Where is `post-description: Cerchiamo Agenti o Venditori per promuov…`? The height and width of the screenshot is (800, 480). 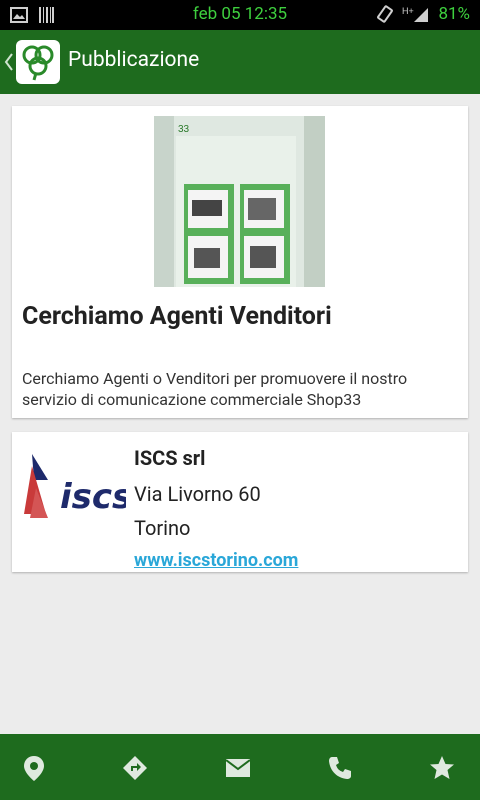
post-description: Cerchiamo Agenti o Venditori per promuov… is located at coordinates (215, 389).